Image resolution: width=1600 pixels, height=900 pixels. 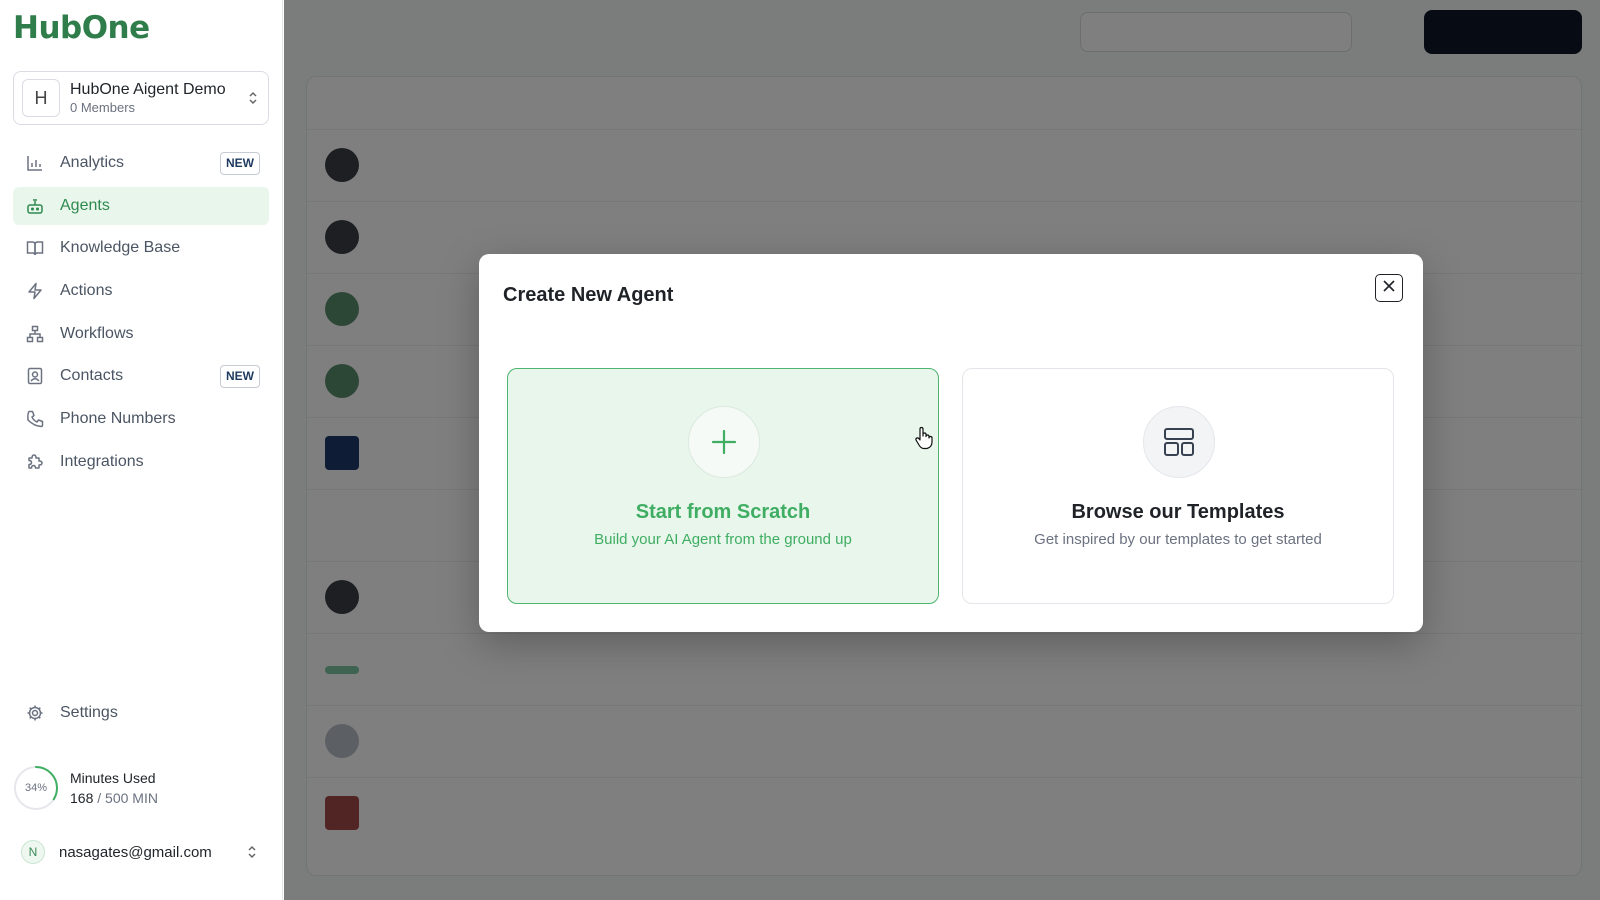 I want to click on user-email: nasagates@gmail.com, so click(x=135, y=852).